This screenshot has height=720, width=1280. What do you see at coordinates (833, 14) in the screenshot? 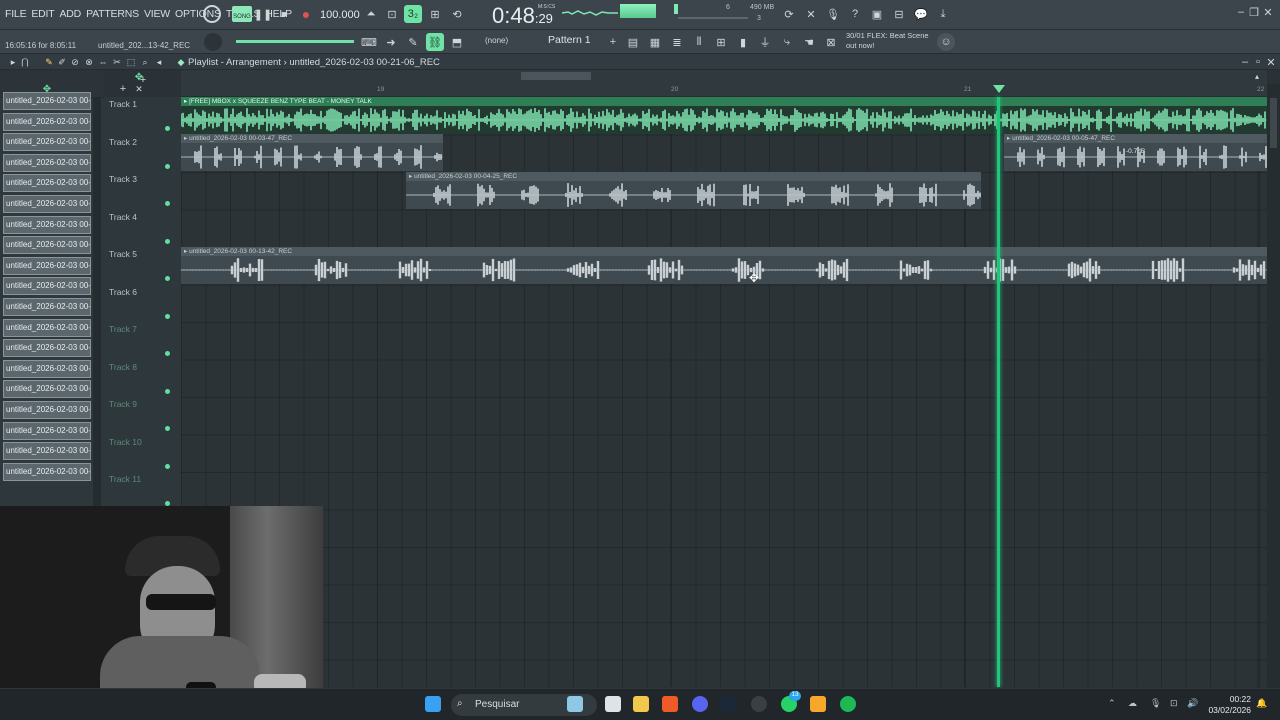
I see `microphone-icon: 🎙` at bounding box center [833, 14].